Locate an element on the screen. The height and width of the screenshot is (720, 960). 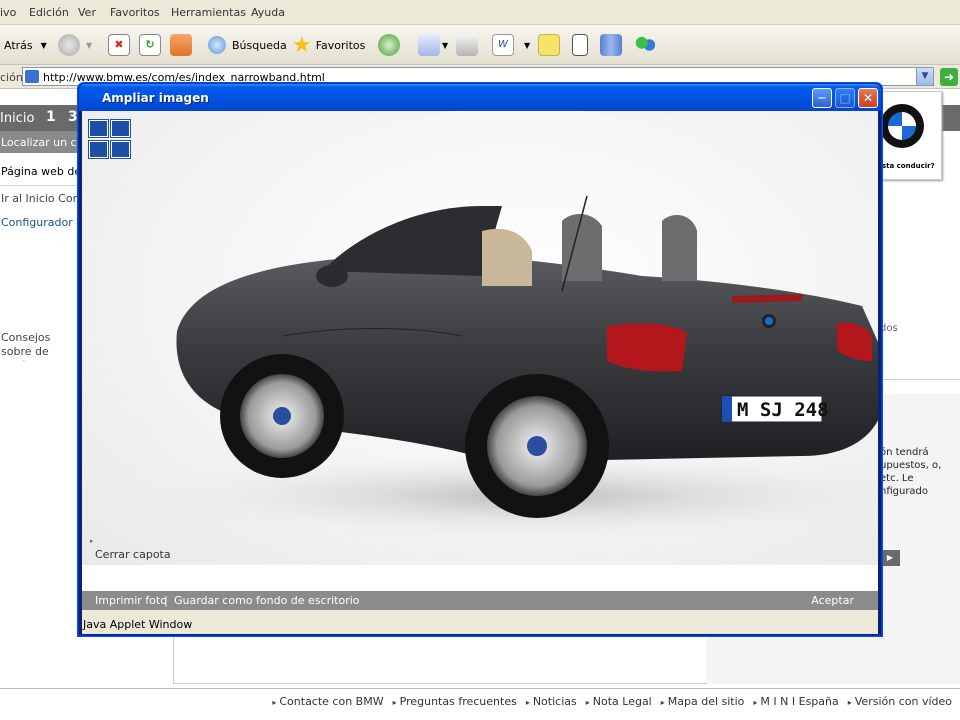
right-divider is located at coordinates (920, 379).